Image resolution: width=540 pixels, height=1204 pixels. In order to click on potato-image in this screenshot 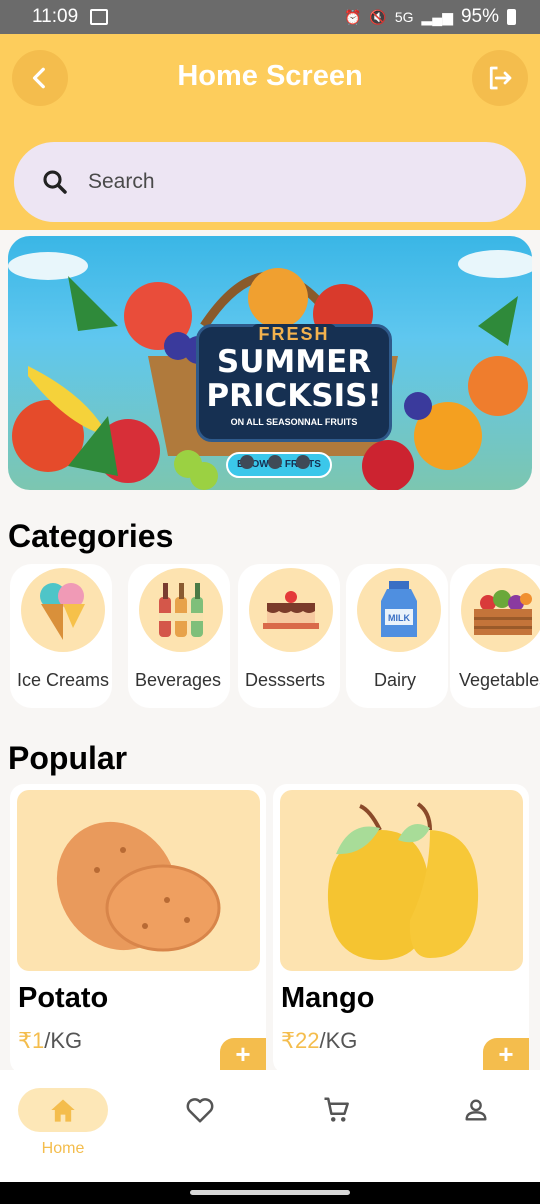, I will do `click(138, 886)`.